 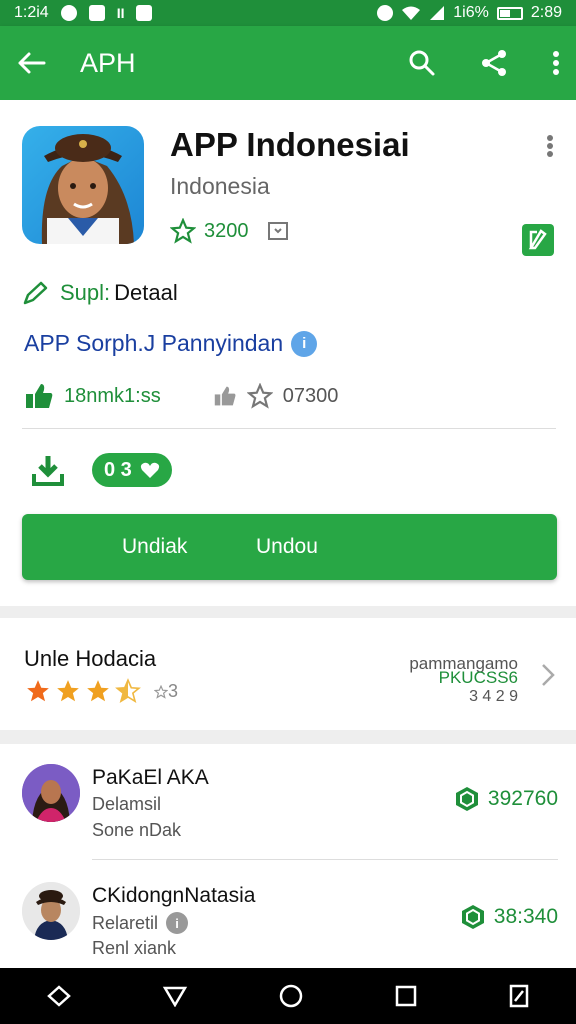 I want to click on wishlist-pill: 0 3, so click(x=132, y=470).